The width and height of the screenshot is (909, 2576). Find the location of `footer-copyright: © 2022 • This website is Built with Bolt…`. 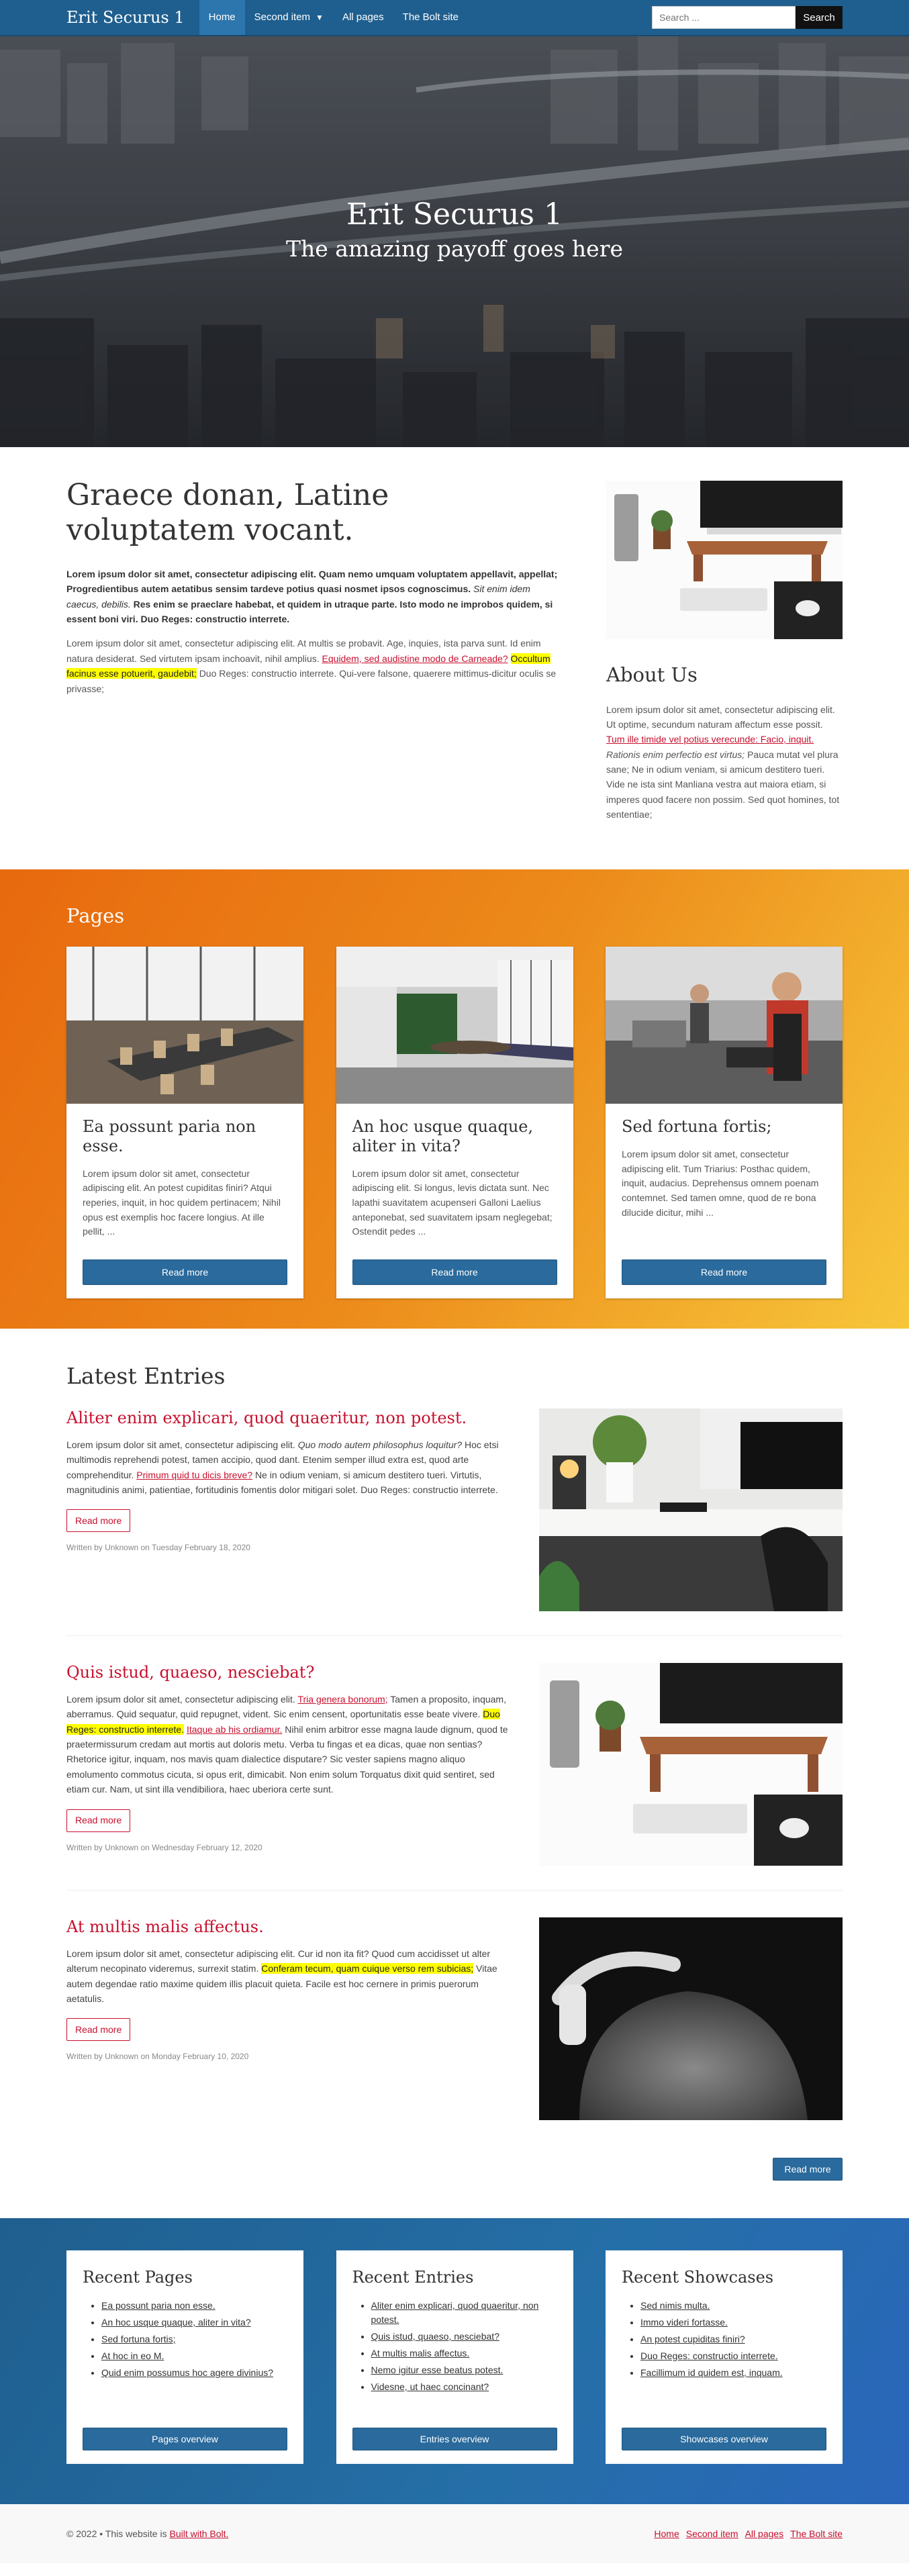

footer-copyright: © 2022 • This website is Built with Bolt… is located at coordinates (147, 2534).